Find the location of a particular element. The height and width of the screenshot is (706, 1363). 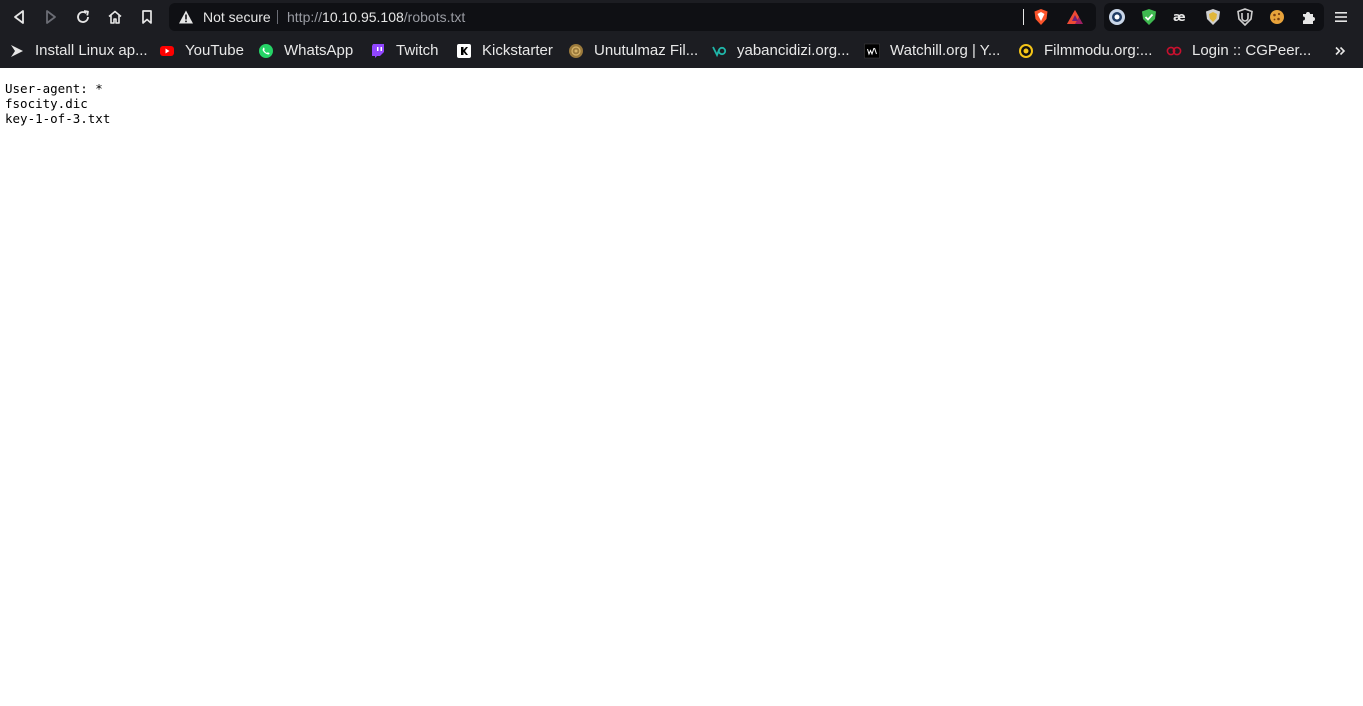

address-separator is located at coordinates (277, 17).